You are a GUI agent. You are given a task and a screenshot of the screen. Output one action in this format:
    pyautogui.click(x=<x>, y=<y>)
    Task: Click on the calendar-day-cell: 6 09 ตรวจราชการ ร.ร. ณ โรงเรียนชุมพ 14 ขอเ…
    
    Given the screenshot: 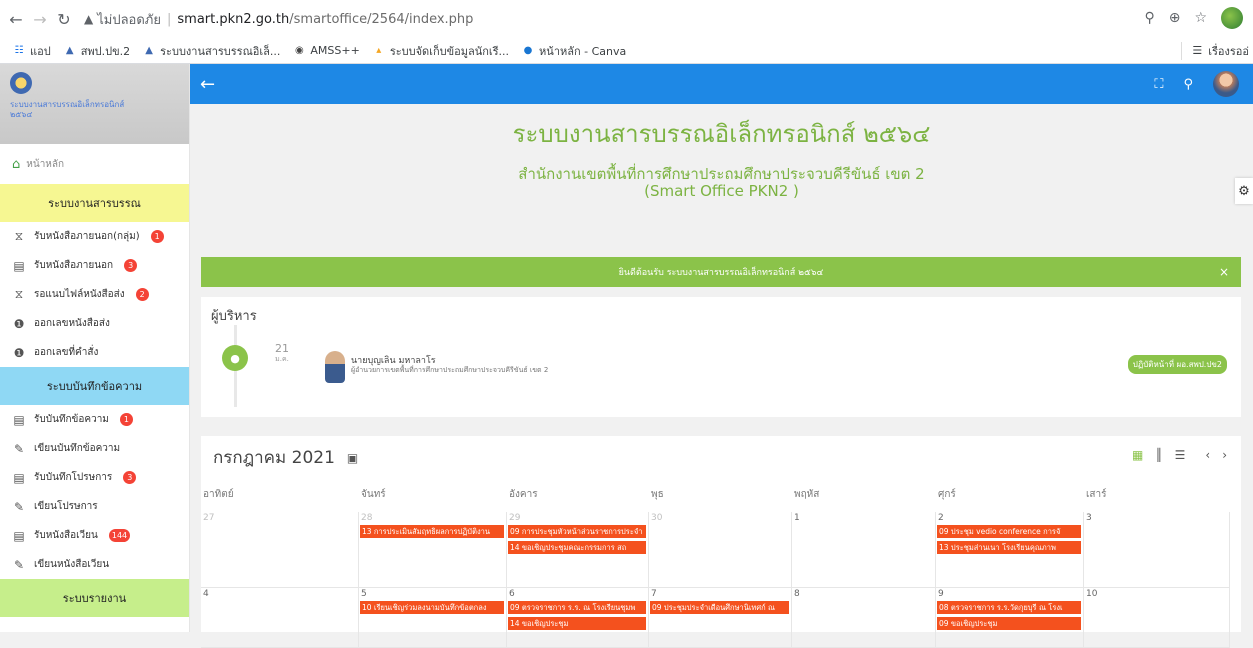 What is the action you would take?
    pyautogui.click(x=578, y=618)
    